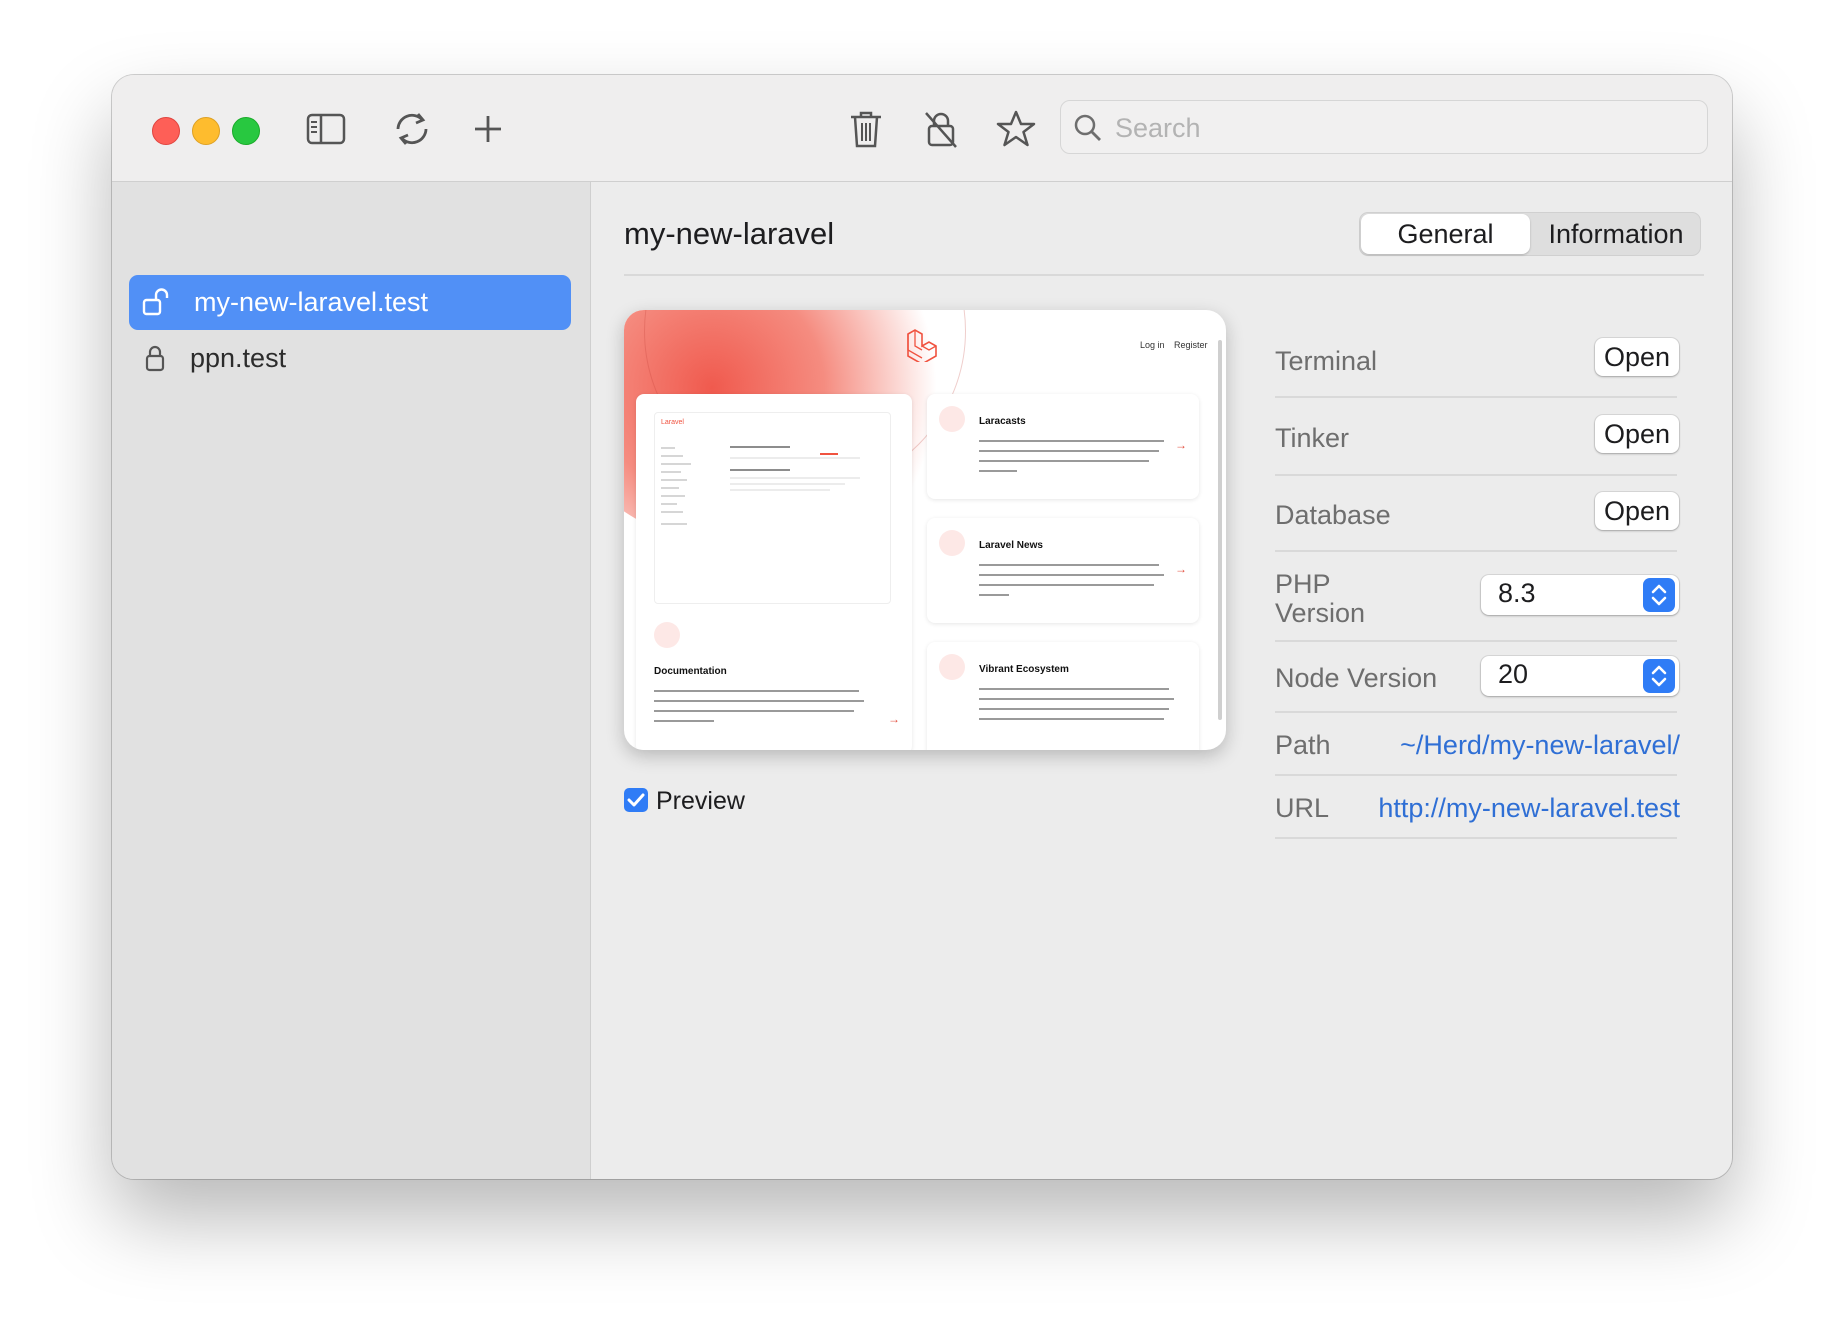  I want to click on node-version-select: 20, so click(1580, 676).